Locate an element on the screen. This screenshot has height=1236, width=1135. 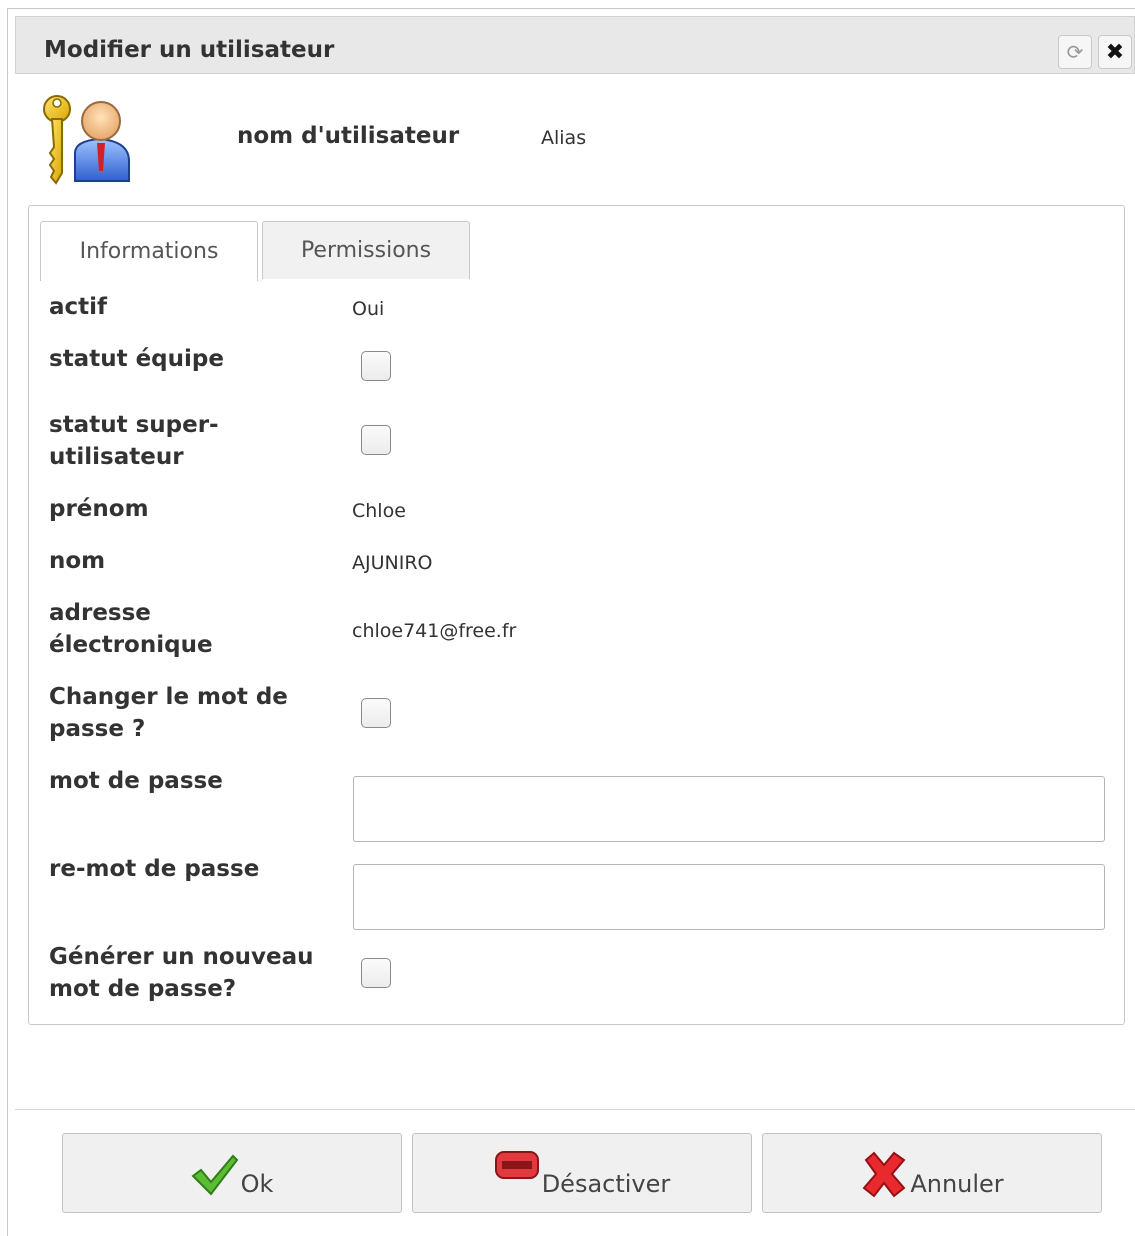
password-label: mot de passe is located at coordinates (136, 781).